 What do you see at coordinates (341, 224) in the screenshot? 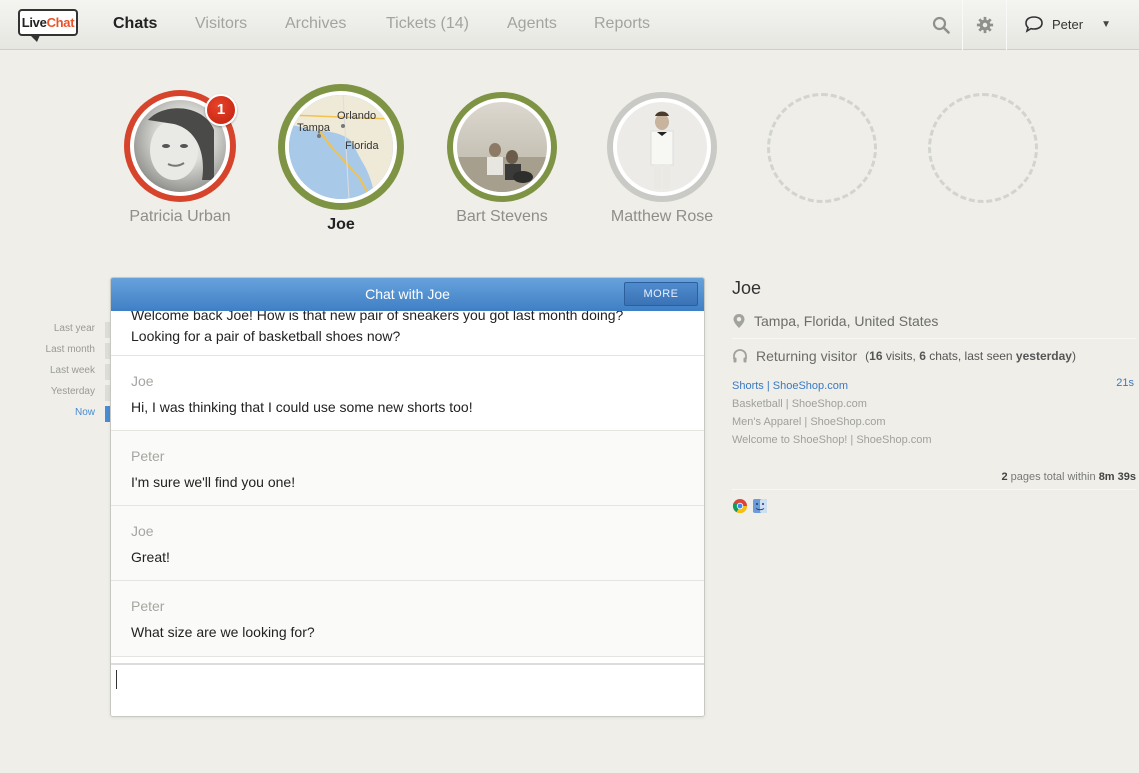
I see `visitor-name: Joe` at bounding box center [341, 224].